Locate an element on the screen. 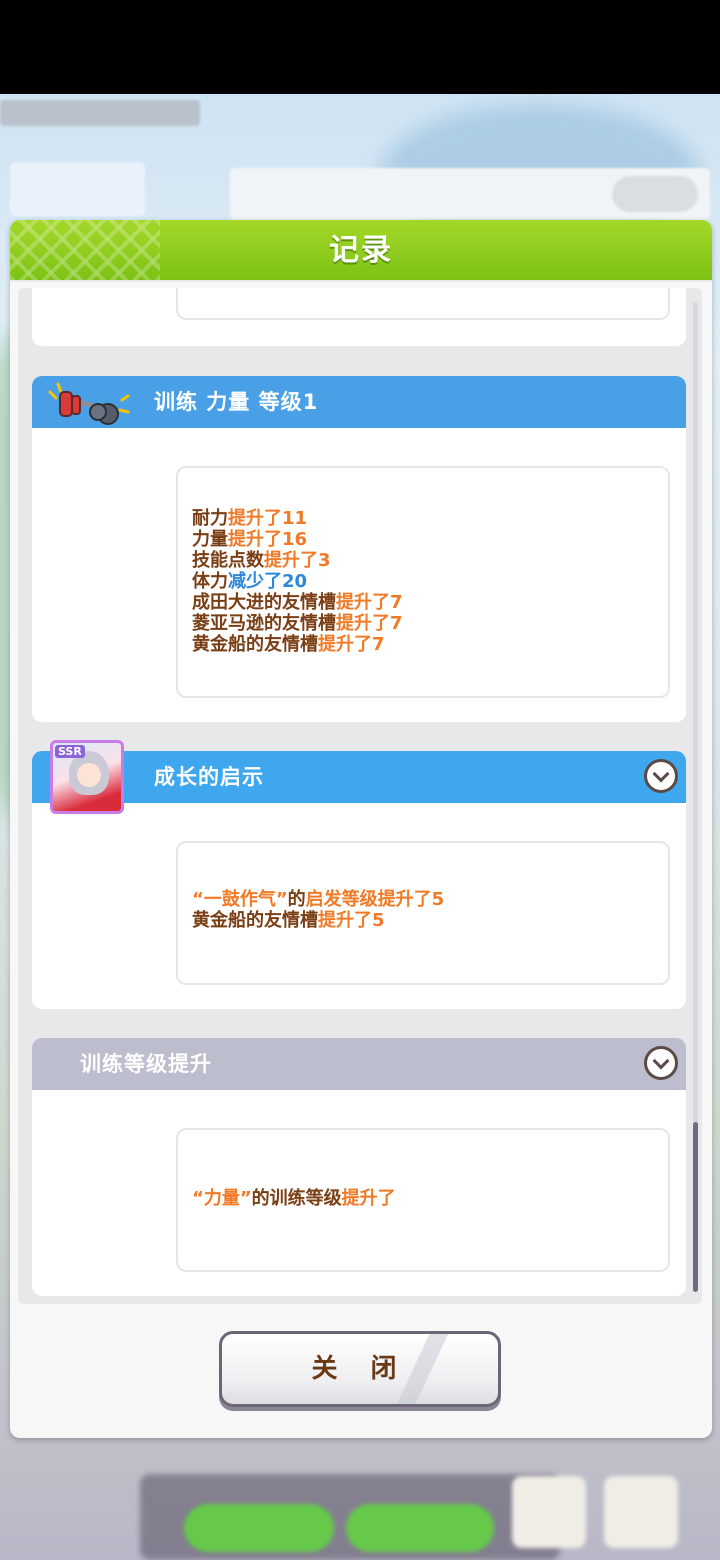 Image resolution: width=720 pixels, height=1560 pixels. detail-box: “一鼓作气”的启发等级提升了5 黄金船的友情槽提升了5 is located at coordinates (423, 913).